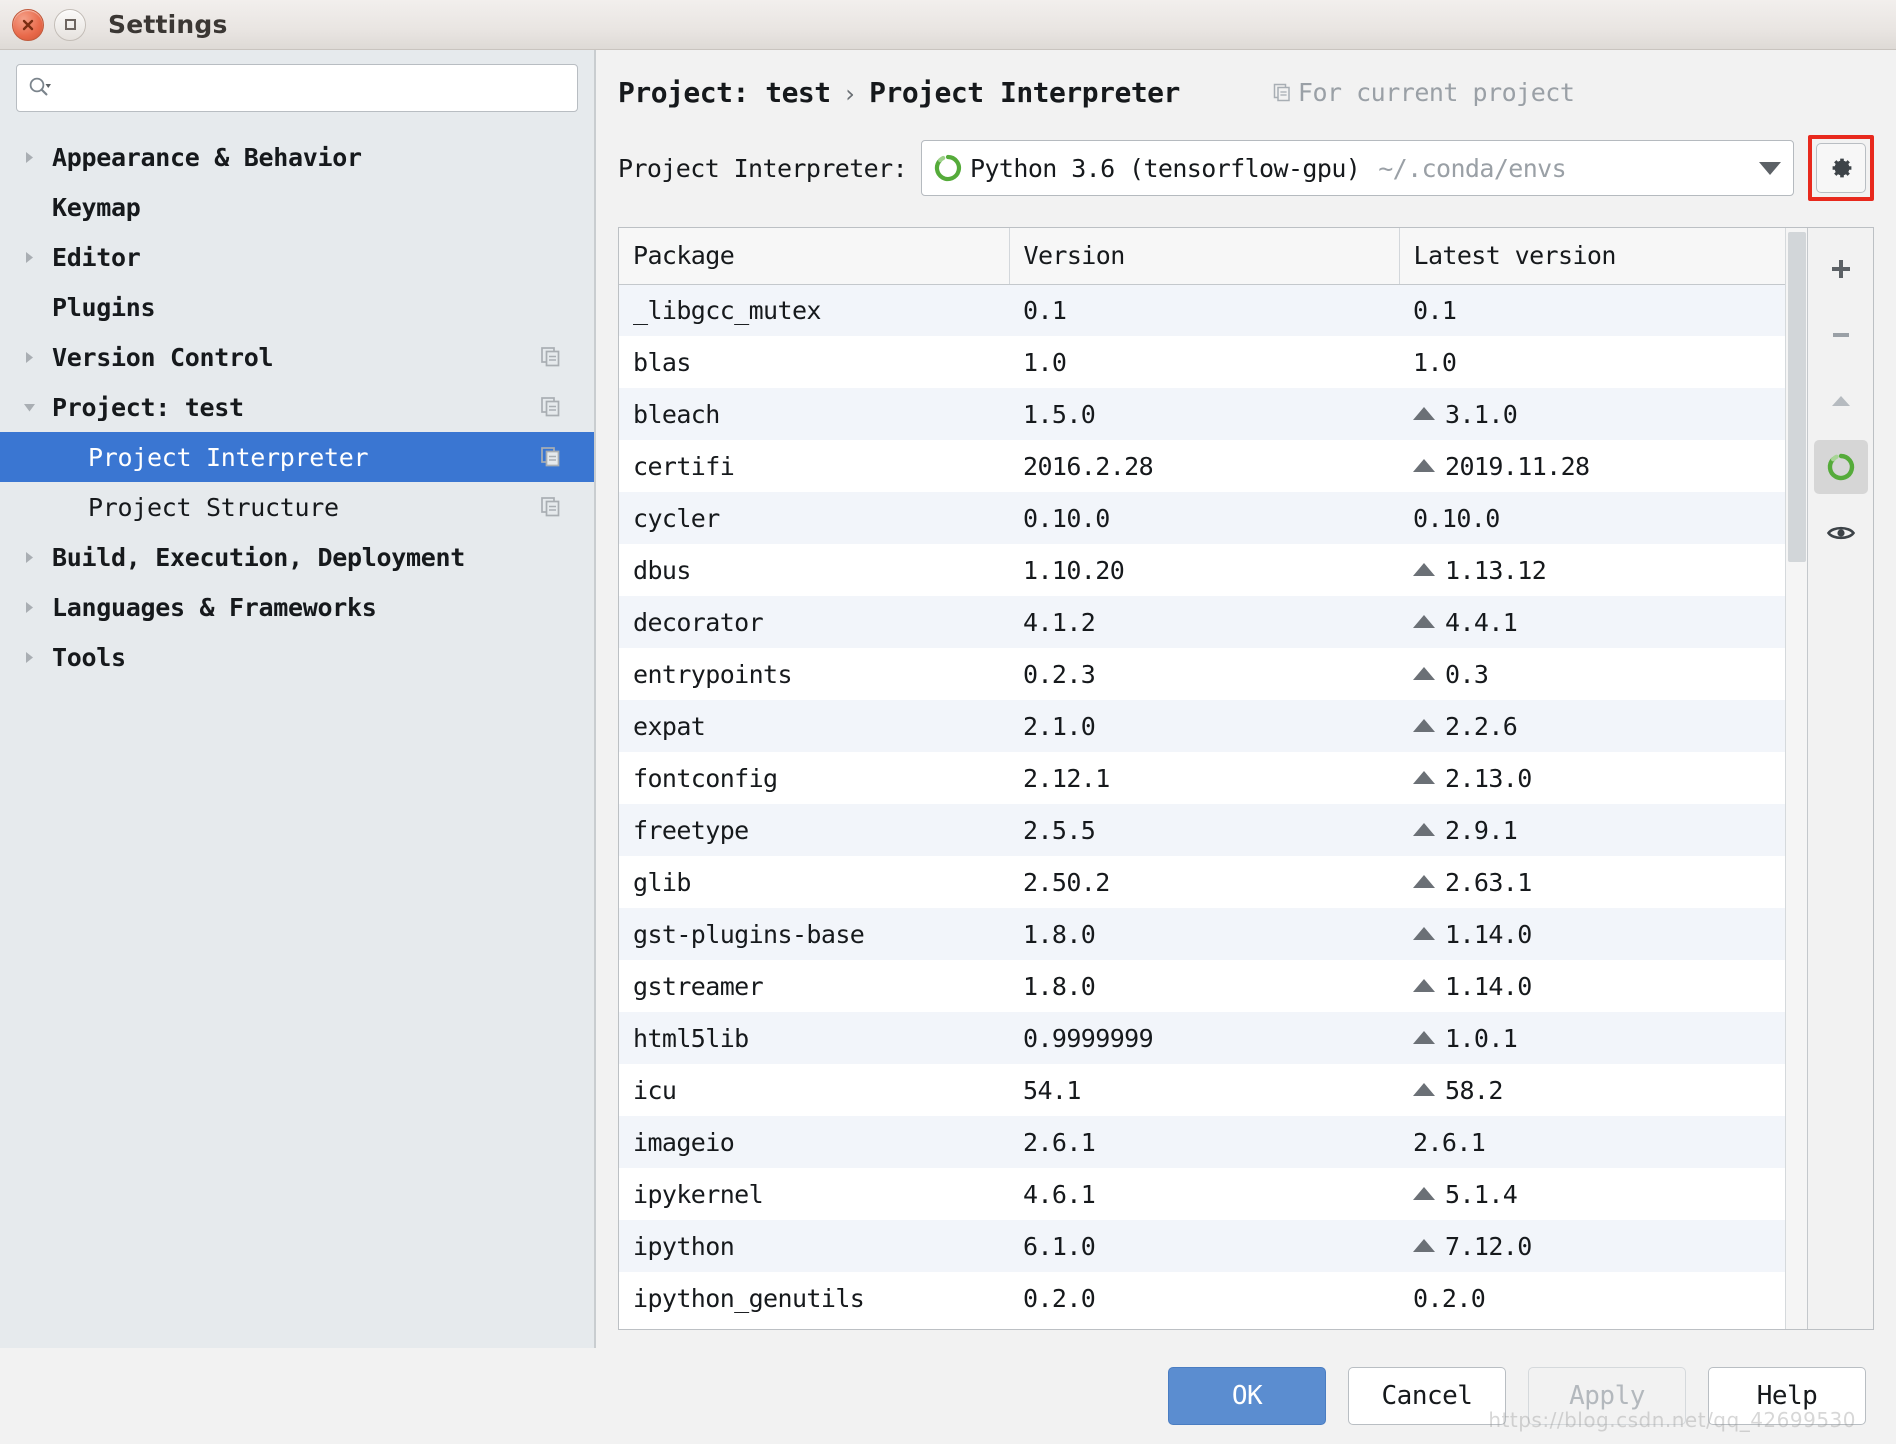  Describe the element at coordinates (1607, 1396) in the screenshot. I see `apply-button: Apply` at that location.